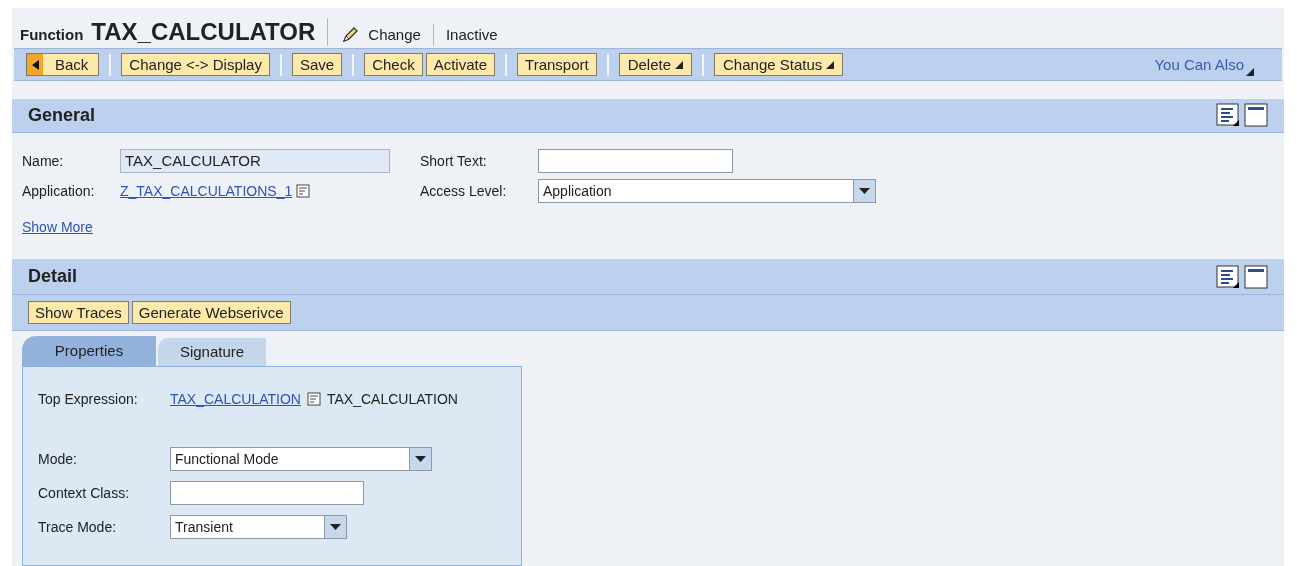  What do you see at coordinates (392, 399) in the screenshot?
I see `expression-text: TAX_CALCULATION` at bounding box center [392, 399].